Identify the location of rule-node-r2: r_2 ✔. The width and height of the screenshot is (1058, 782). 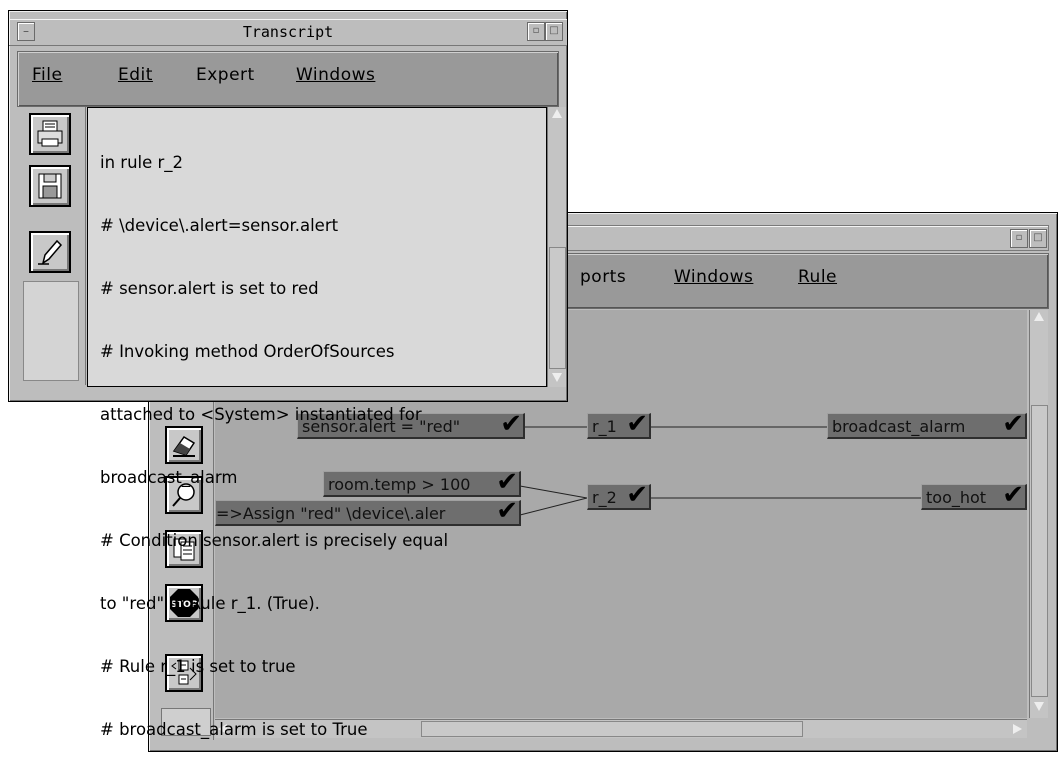
(619, 497).